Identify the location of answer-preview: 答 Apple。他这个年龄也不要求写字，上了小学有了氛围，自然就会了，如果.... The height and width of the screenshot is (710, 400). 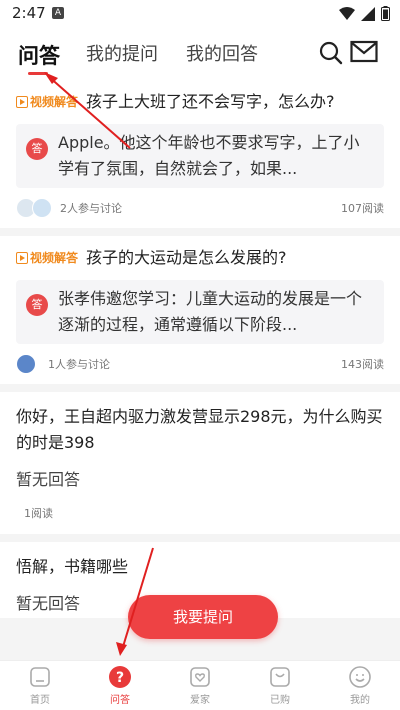
(200, 156).